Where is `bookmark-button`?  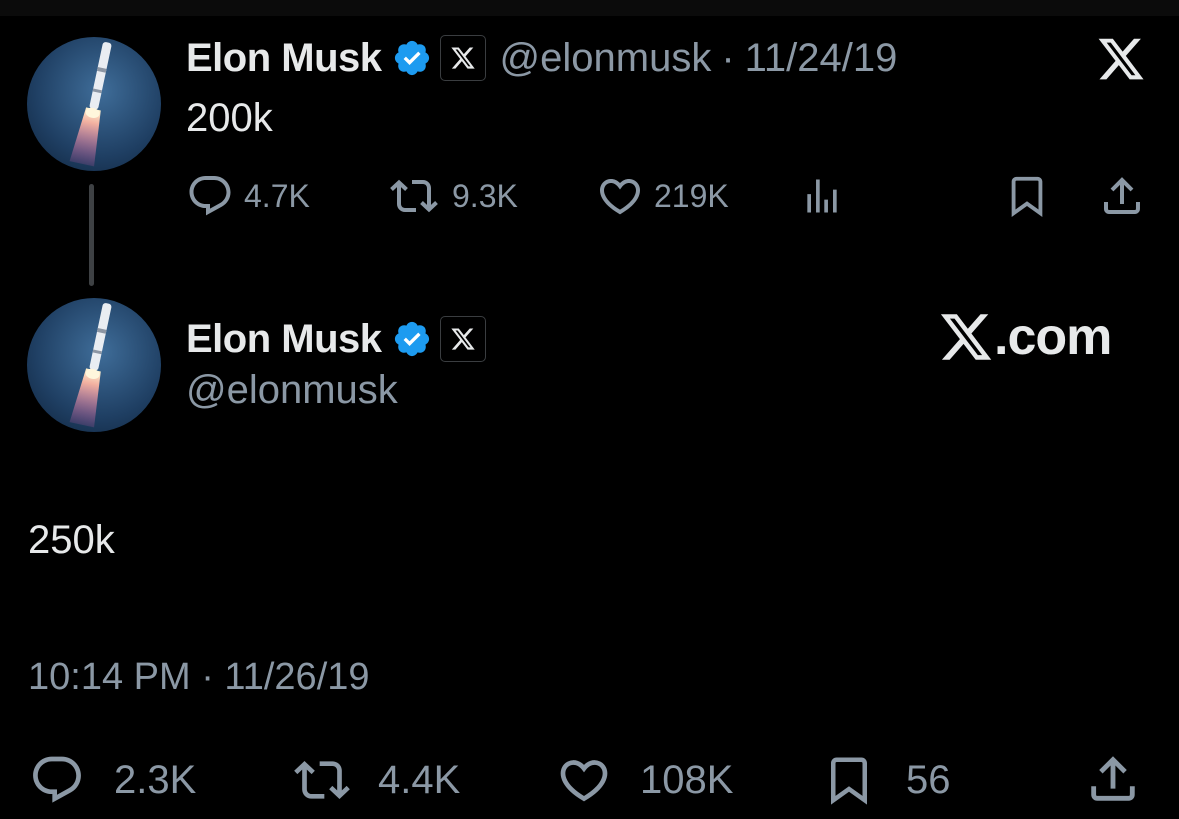 bookmark-button is located at coordinates (1027, 196).